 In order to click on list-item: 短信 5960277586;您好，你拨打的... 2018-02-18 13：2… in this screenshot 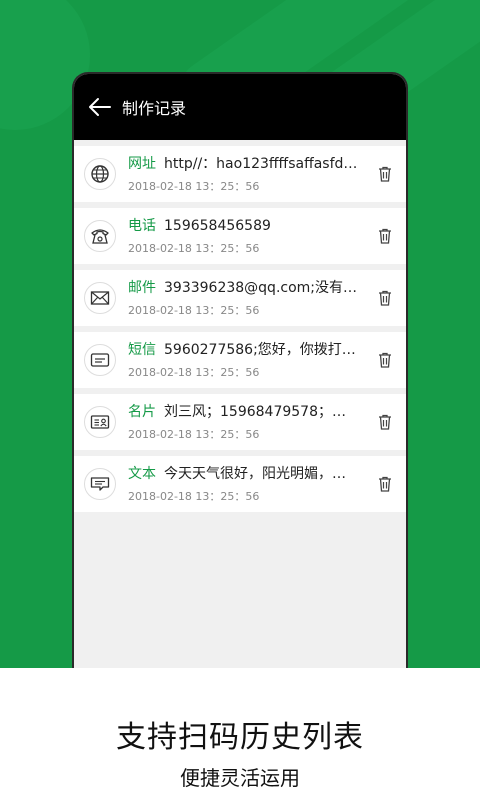, I will do `click(240, 360)`.